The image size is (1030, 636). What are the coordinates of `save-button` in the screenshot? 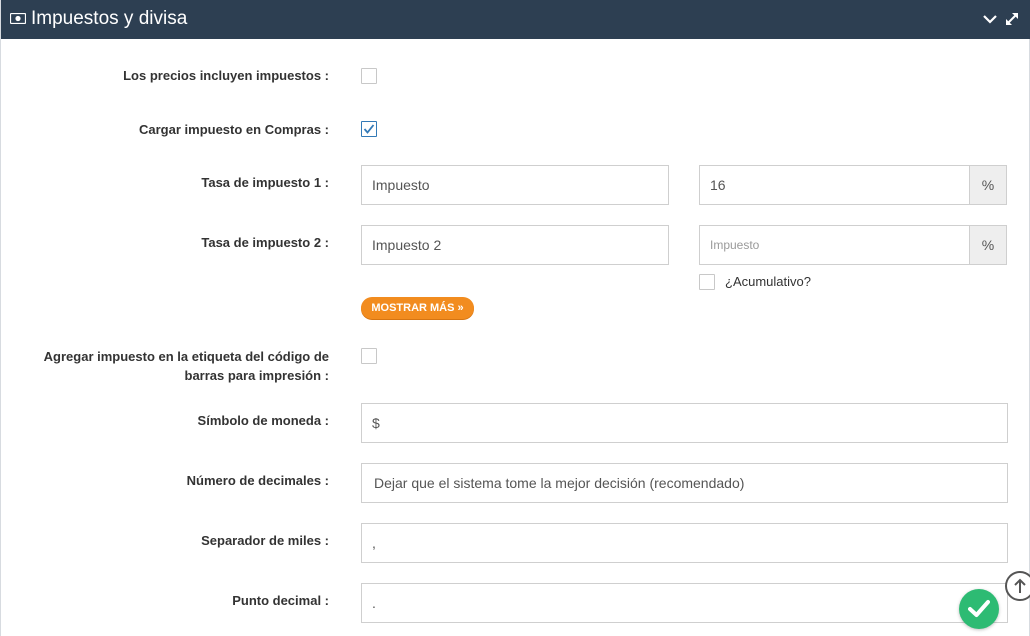 It's located at (979, 609).